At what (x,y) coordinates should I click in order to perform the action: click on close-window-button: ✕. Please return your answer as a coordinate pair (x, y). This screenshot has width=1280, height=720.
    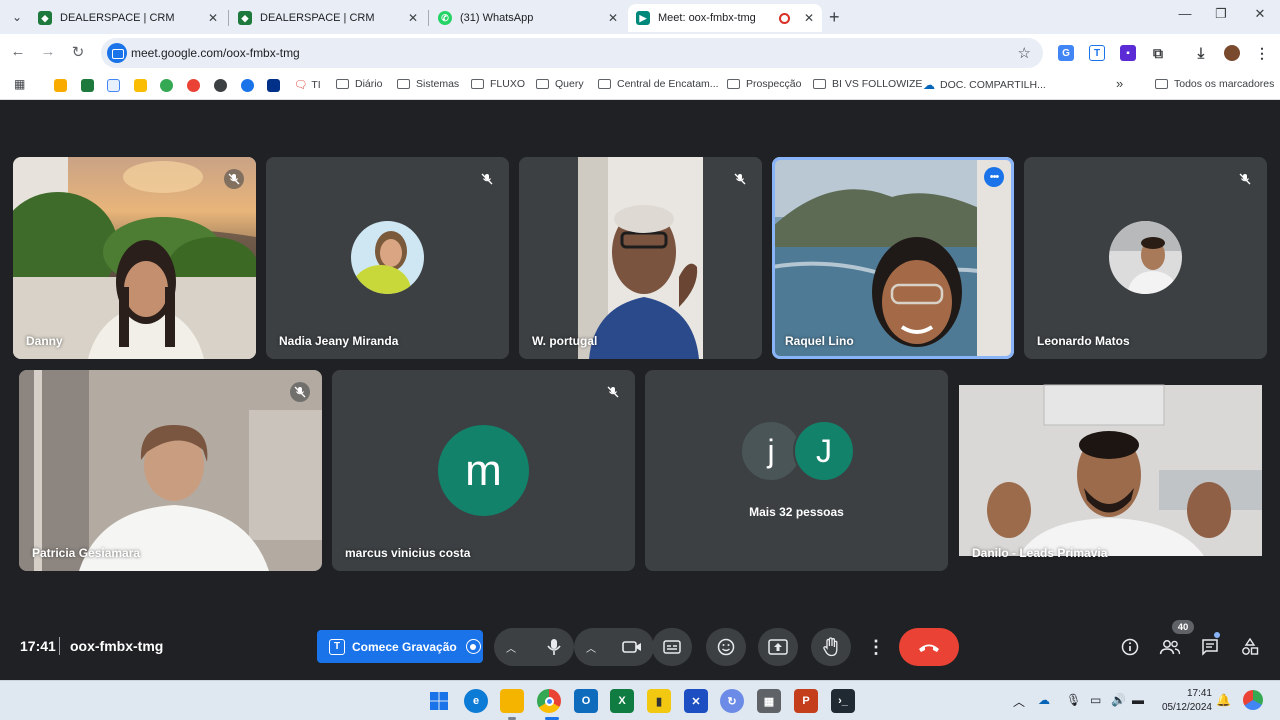
    Looking at the image, I should click on (1260, 14).